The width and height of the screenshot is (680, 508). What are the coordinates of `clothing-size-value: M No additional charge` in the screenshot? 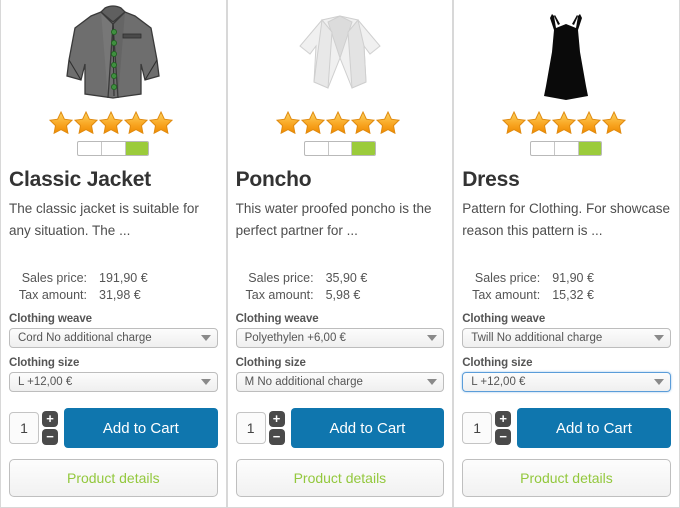 It's located at (303, 382).